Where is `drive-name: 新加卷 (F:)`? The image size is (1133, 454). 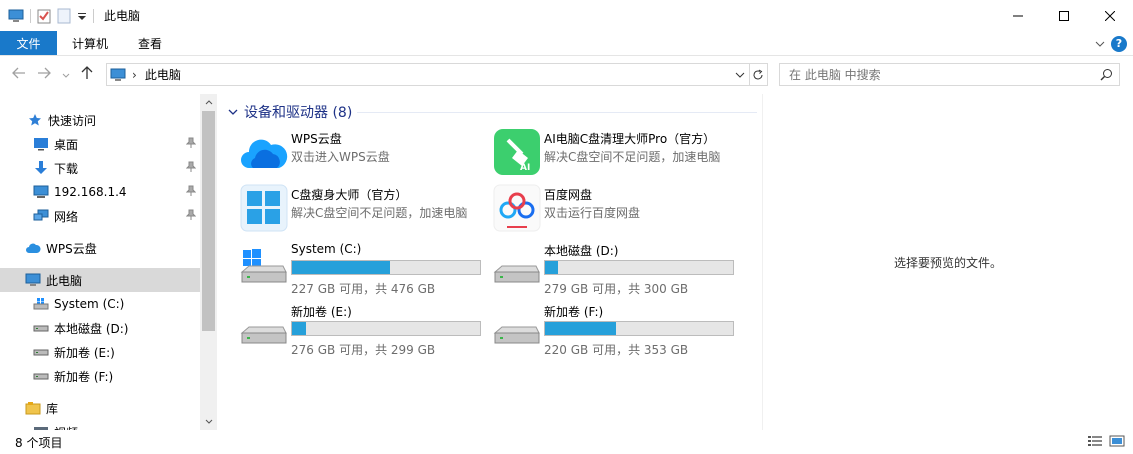 drive-name: 新加卷 (F:) is located at coordinates (574, 312).